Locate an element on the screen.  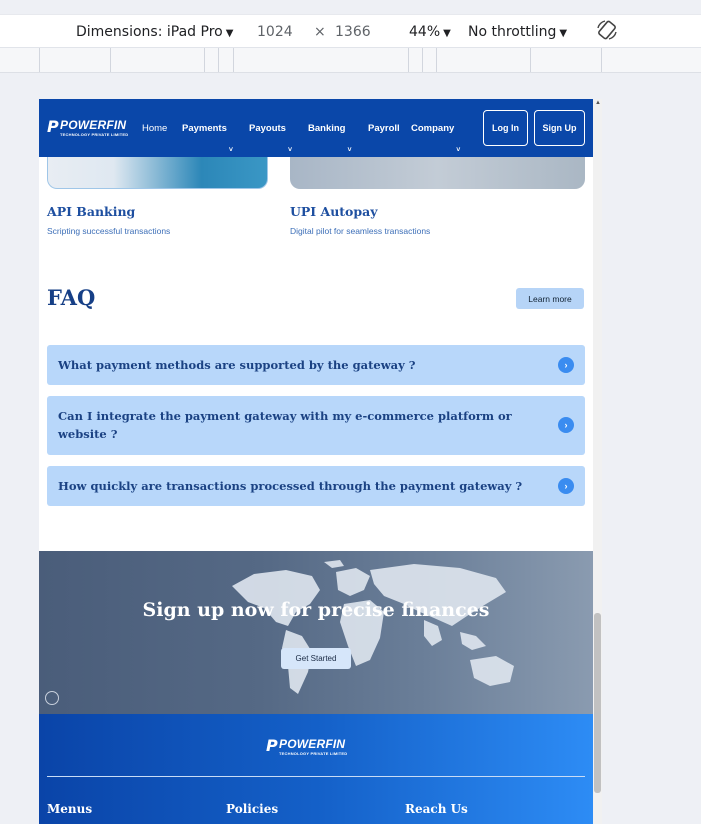
throttling-select: No throttling ▼ is located at coordinates (517, 32).